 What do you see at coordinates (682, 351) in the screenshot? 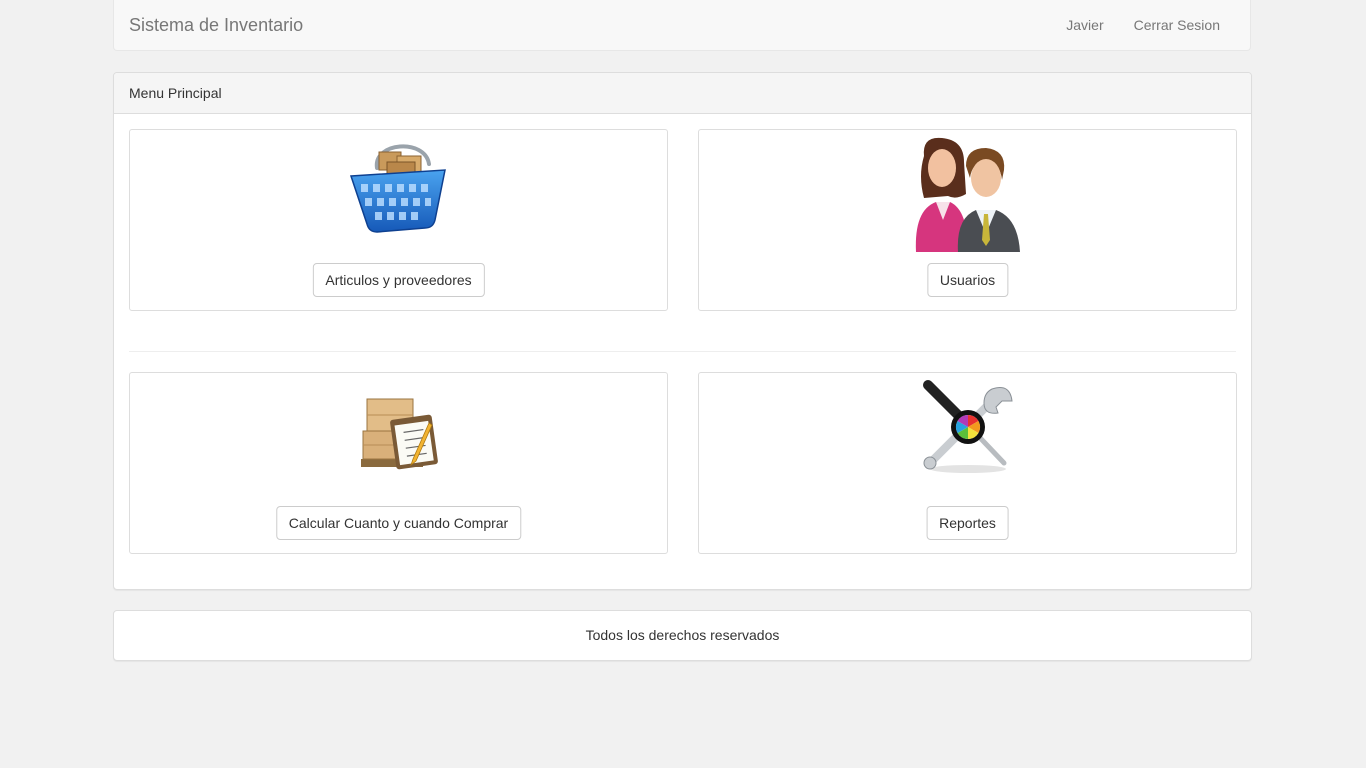
I see `section-divider` at bounding box center [682, 351].